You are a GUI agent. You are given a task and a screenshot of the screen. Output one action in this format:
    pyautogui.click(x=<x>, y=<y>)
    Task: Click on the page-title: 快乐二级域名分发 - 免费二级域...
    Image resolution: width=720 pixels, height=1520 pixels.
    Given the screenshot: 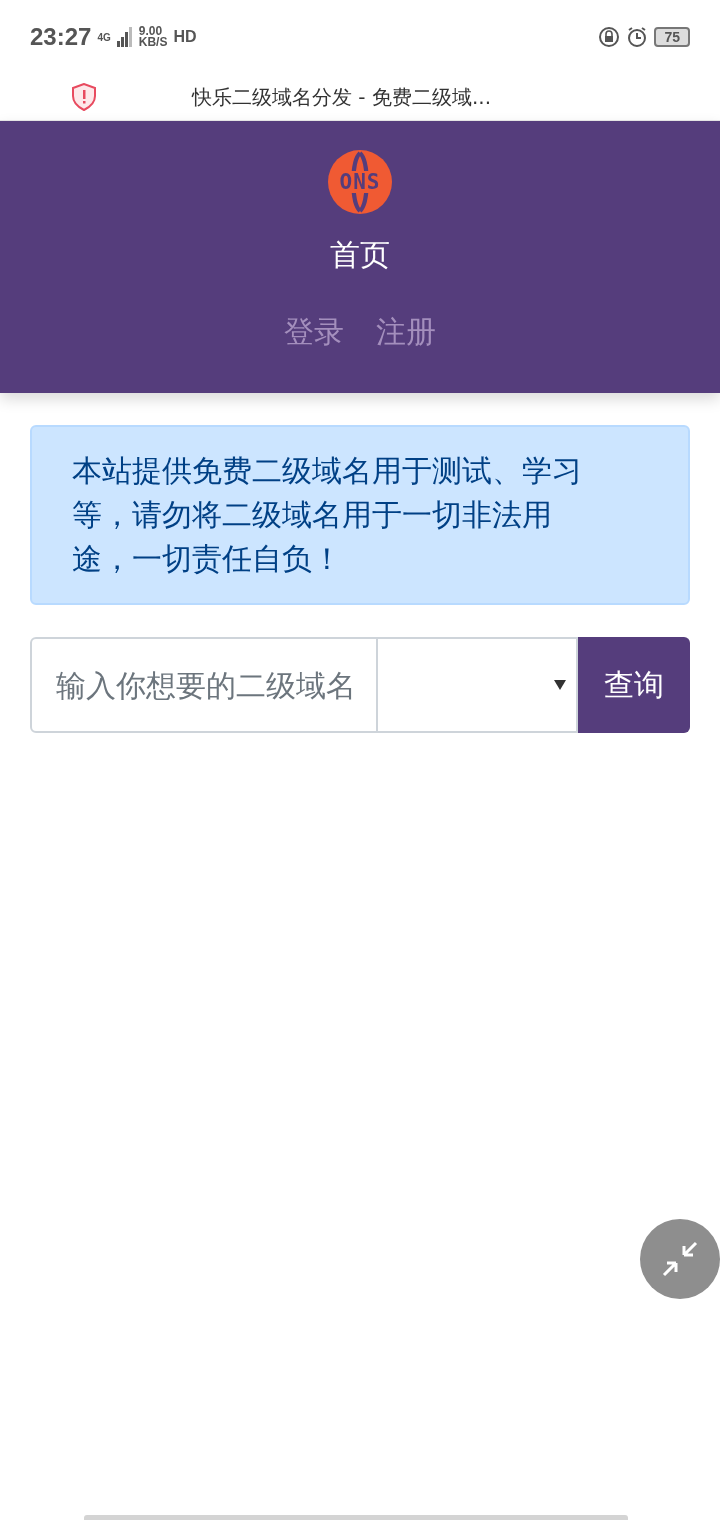 What is the action you would take?
    pyautogui.click(x=341, y=97)
    